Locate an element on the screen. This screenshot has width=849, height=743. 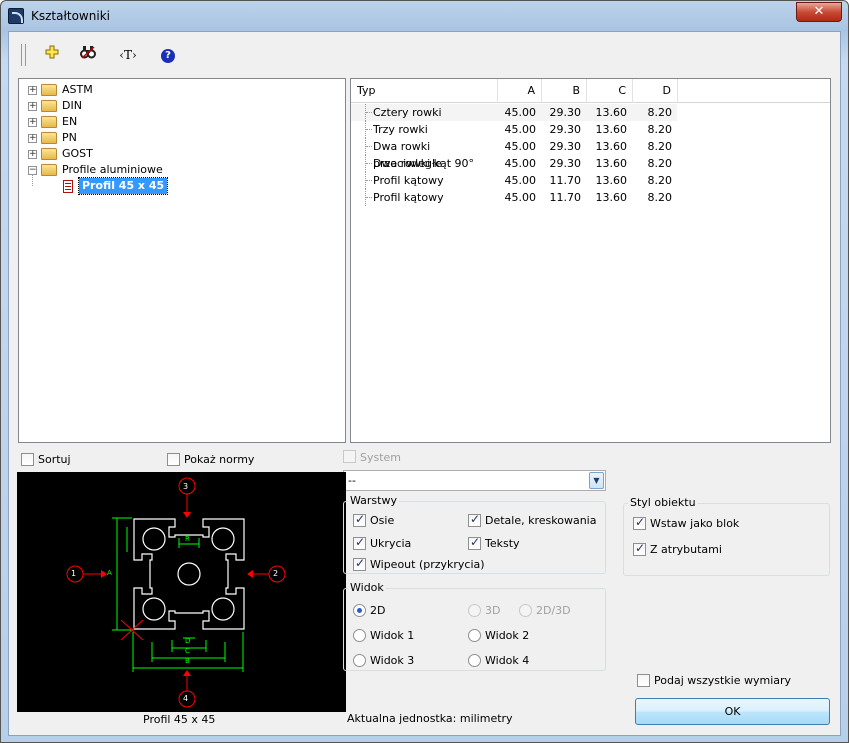
tree-item: − Profile aluminiowe is located at coordinates (179, 170).